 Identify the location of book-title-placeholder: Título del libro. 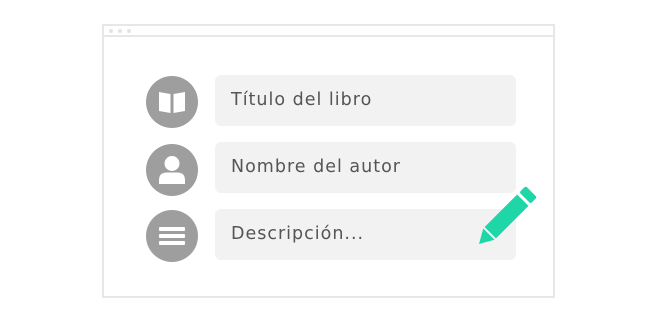
(302, 100).